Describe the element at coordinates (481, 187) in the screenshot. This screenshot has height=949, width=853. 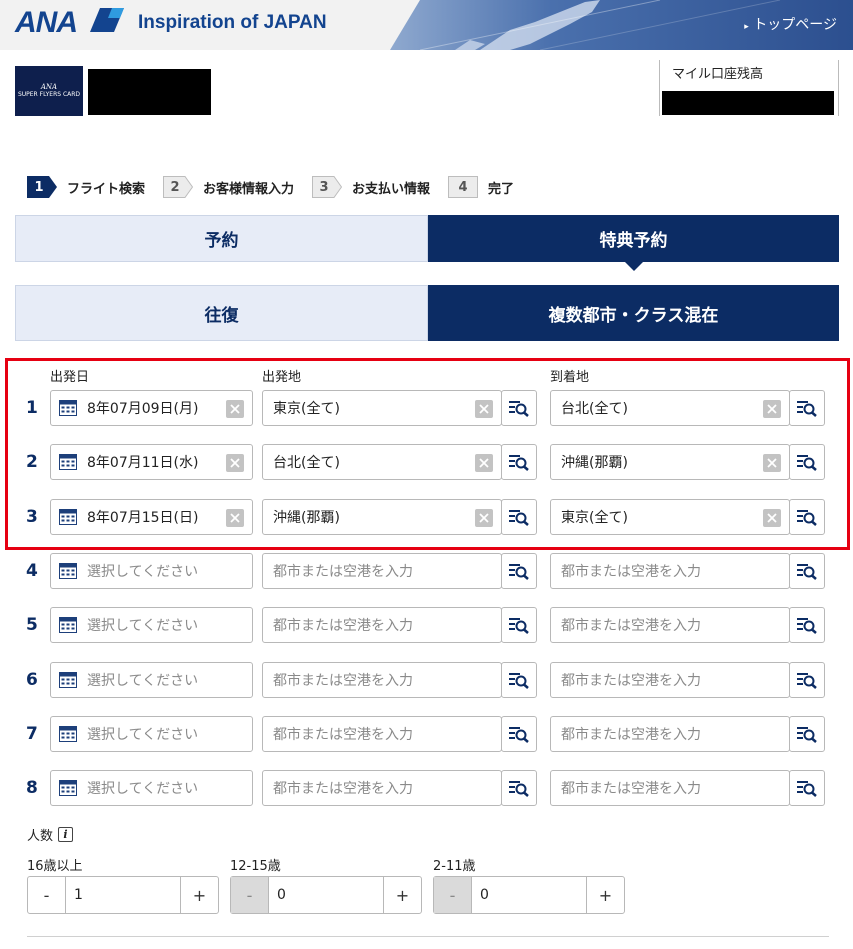
I see `step-complete: 4 完了` at that location.